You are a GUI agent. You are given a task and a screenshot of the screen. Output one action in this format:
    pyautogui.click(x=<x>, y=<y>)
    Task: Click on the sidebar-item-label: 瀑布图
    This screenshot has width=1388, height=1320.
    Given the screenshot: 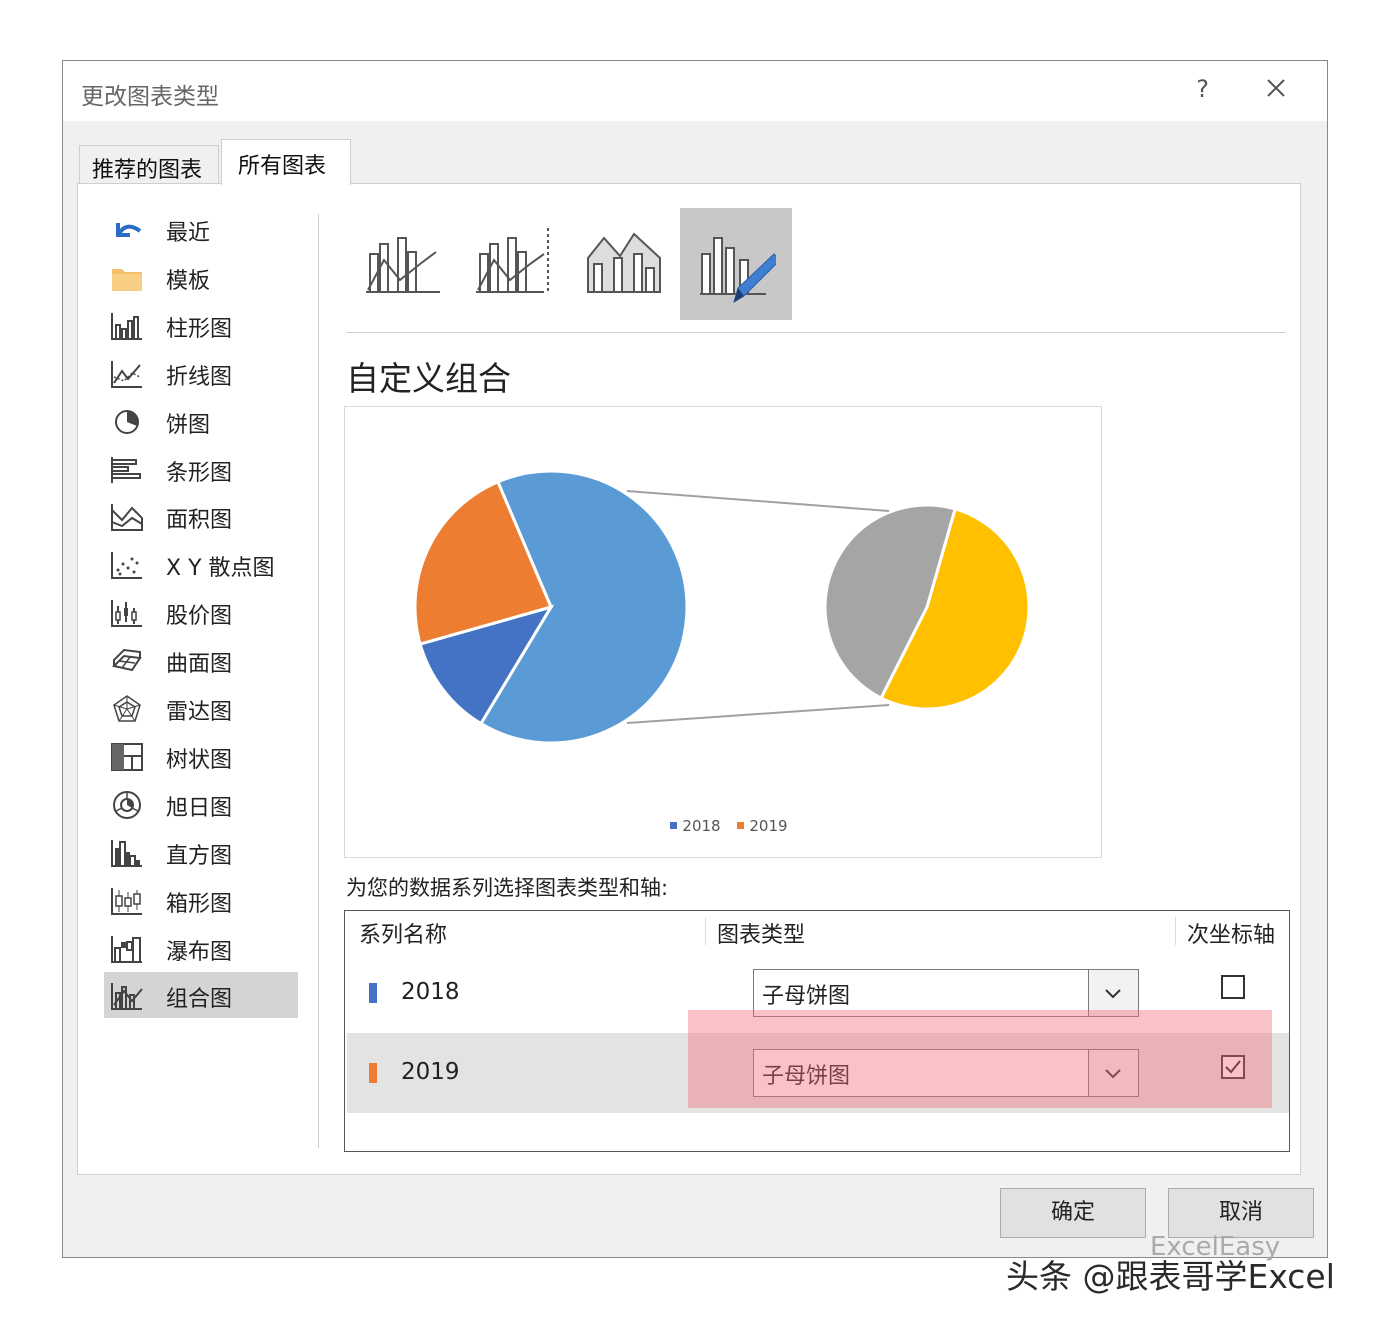 What is the action you would take?
    pyautogui.click(x=199, y=952)
    